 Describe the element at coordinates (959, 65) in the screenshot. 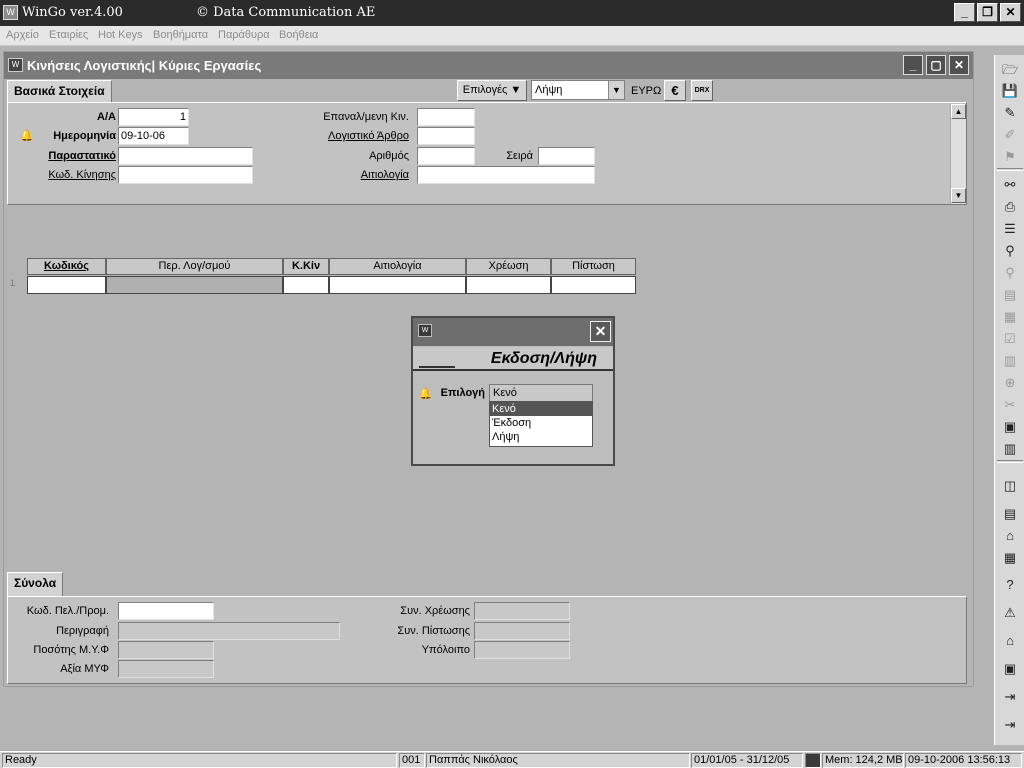

I see `child-close-button: ✕` at that location.